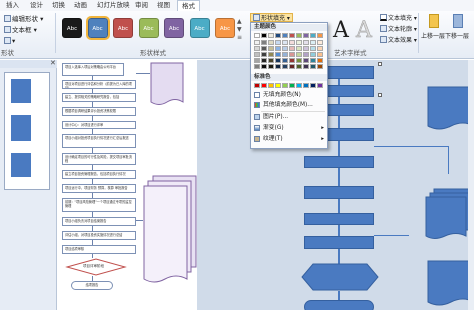 This screenshot has height=310, width=474. Describe the element at coordinates (99, 221) in the screenshot. I see `flow-step: 项目小组负责对项目结案报告` at that location.